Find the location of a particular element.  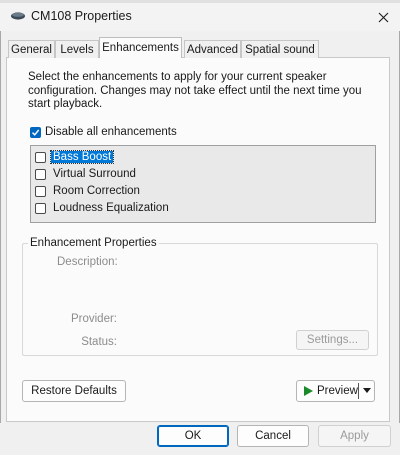

tab-advanced: Advanced is located at coordinates (212, 49).